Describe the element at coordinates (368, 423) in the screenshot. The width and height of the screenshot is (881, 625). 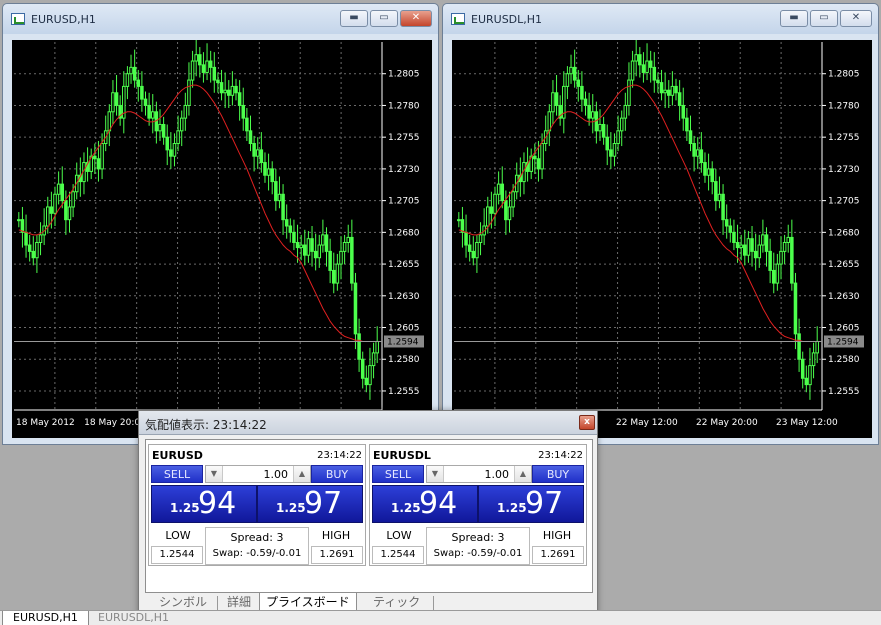
I see `market-watch-titlebar: 気配値表示: 23:14:22 x` at that location.